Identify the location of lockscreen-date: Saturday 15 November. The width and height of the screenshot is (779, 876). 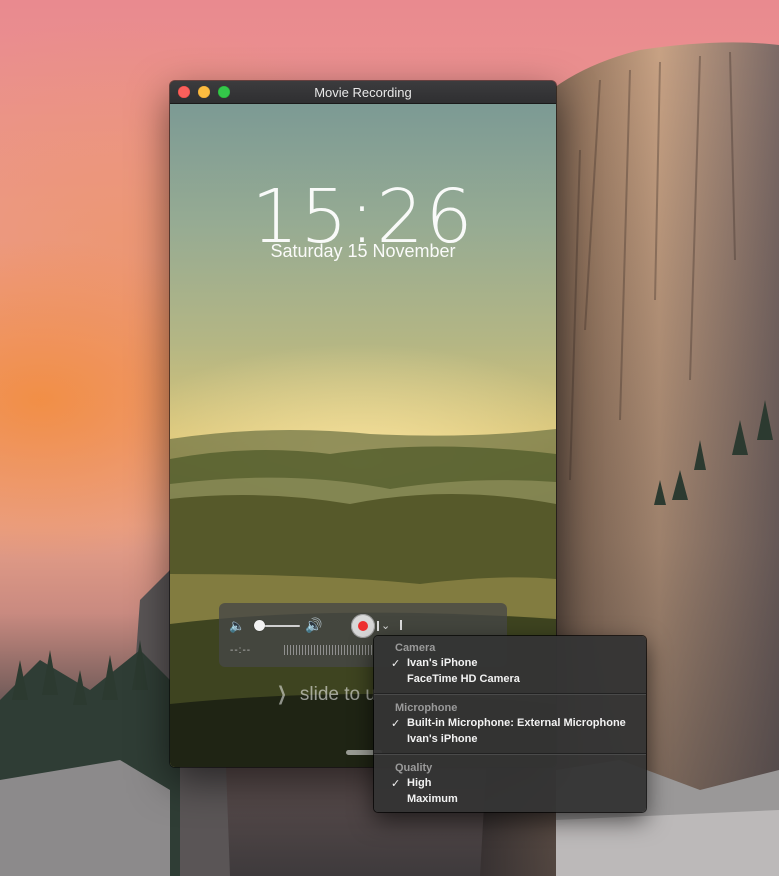
(363, 251).